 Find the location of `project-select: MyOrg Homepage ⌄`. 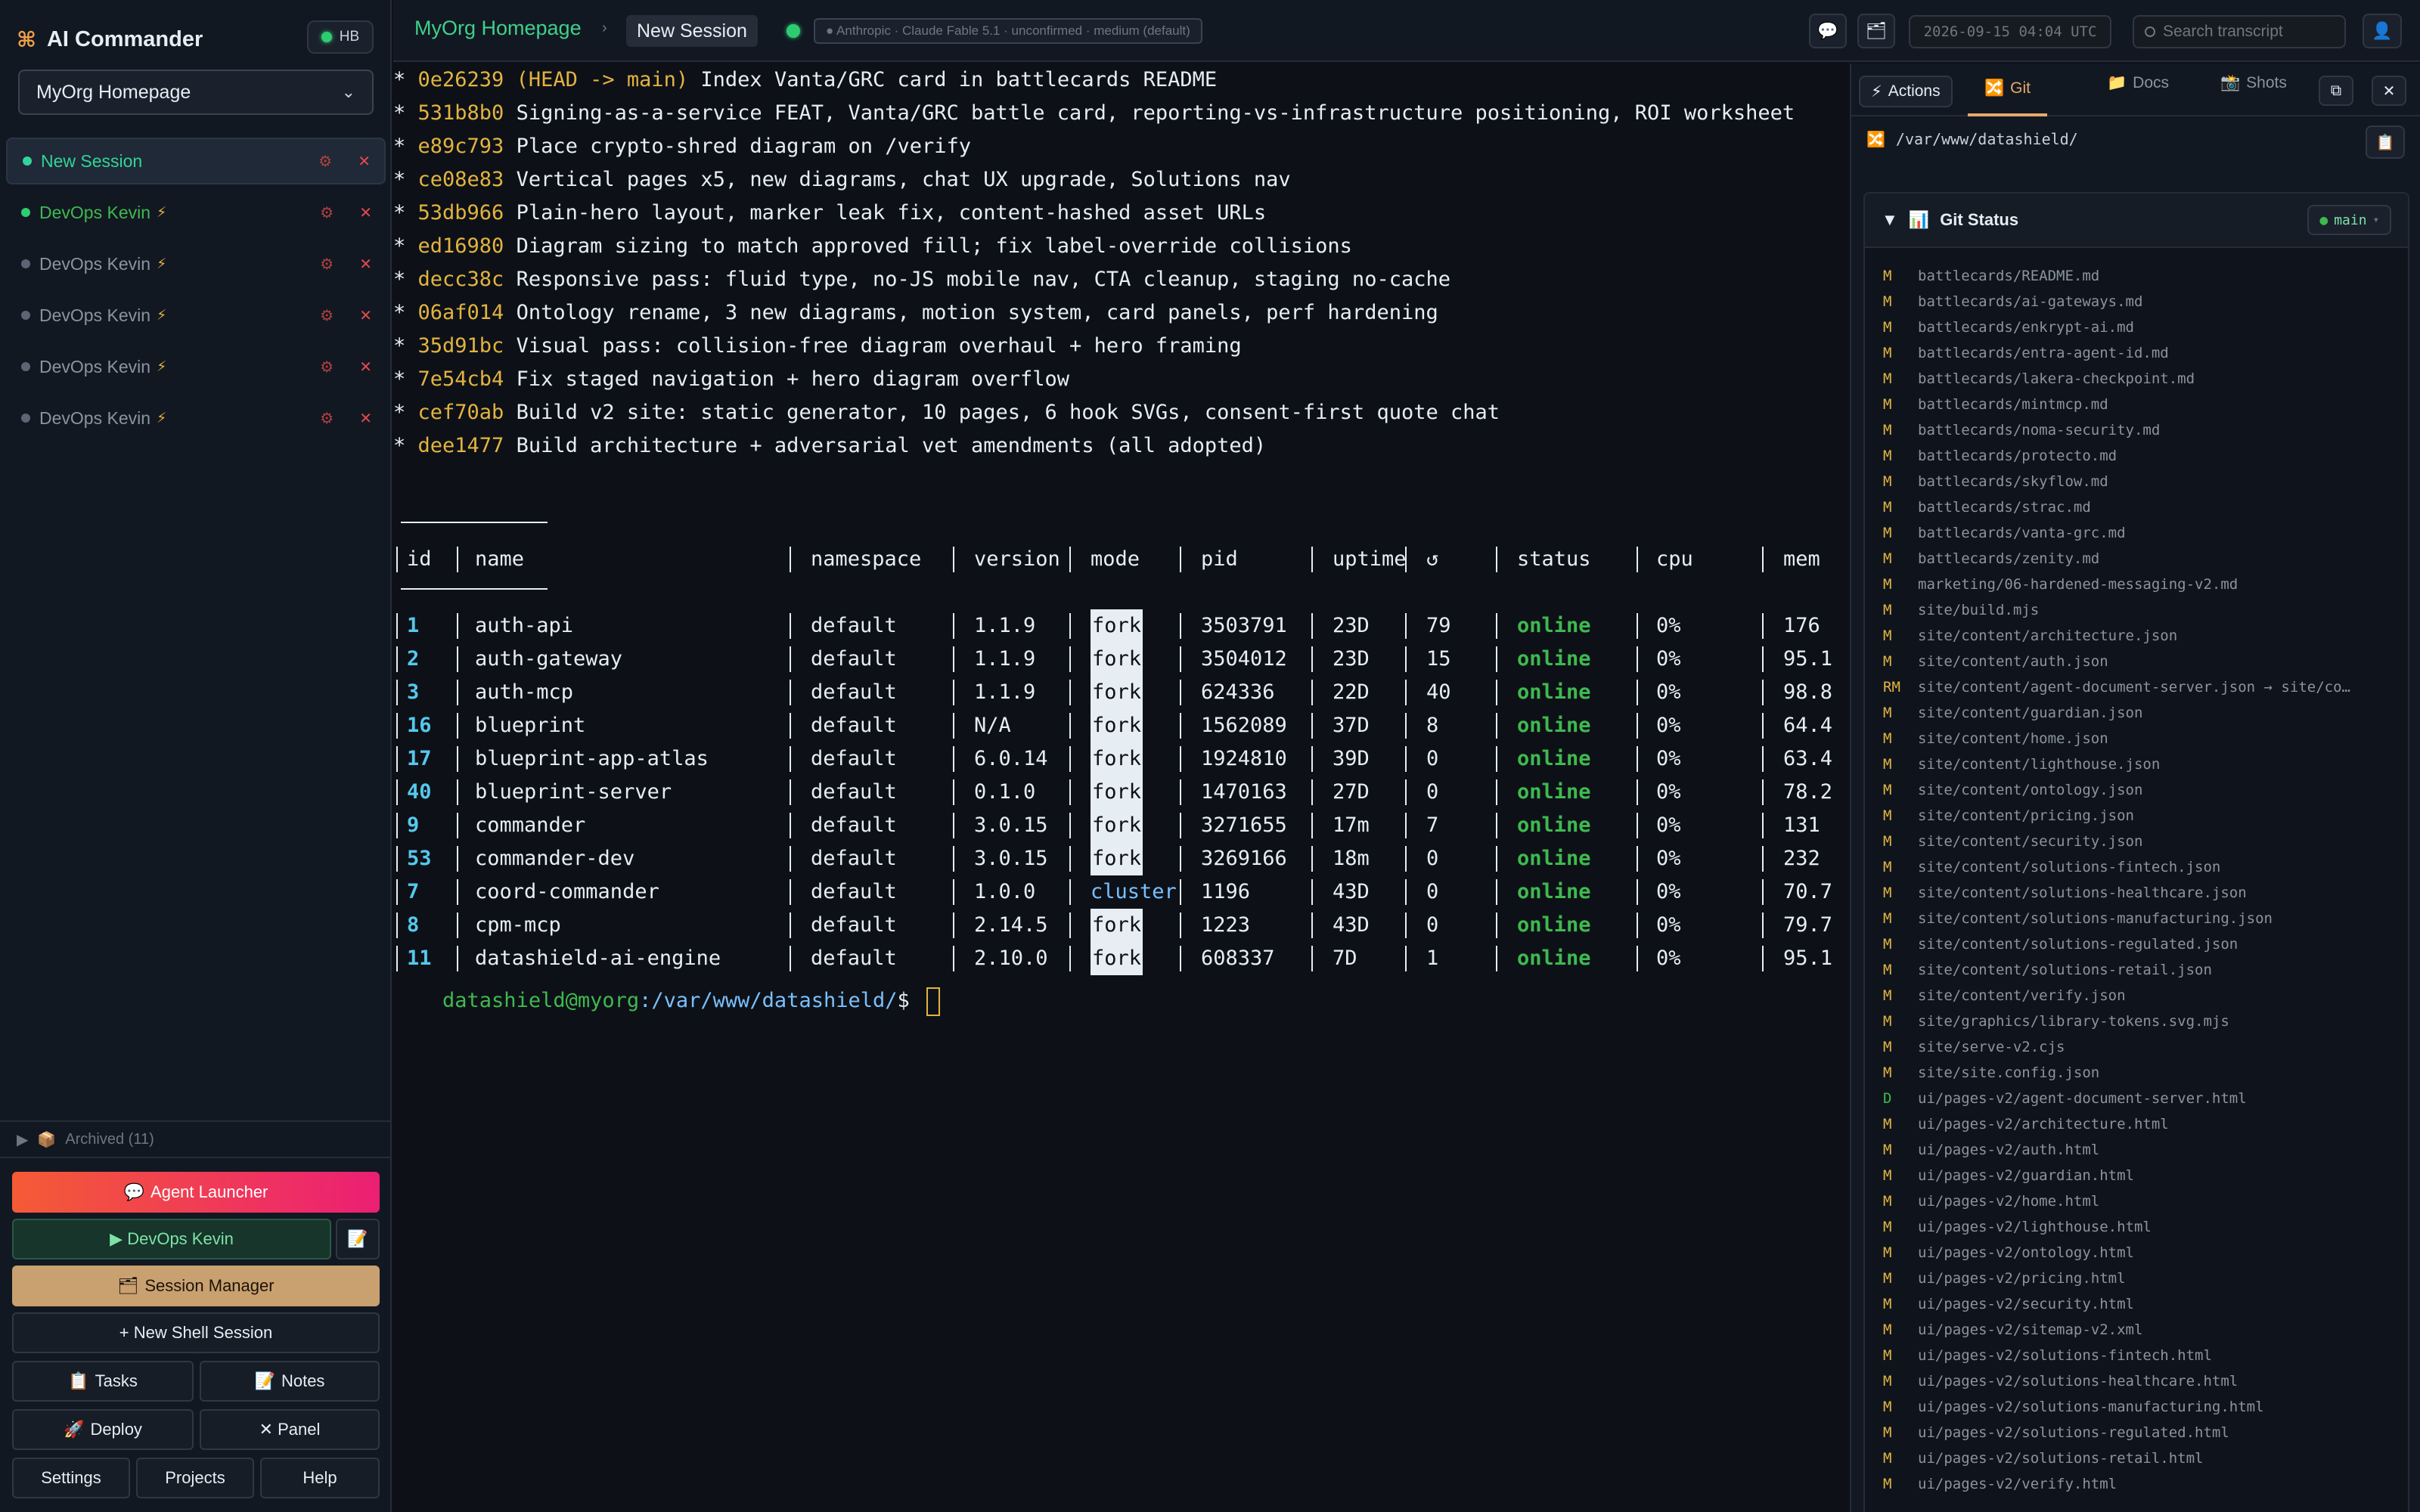

project-select: MyOrg Homepage ⌄ is located at coordinates (196, 92).